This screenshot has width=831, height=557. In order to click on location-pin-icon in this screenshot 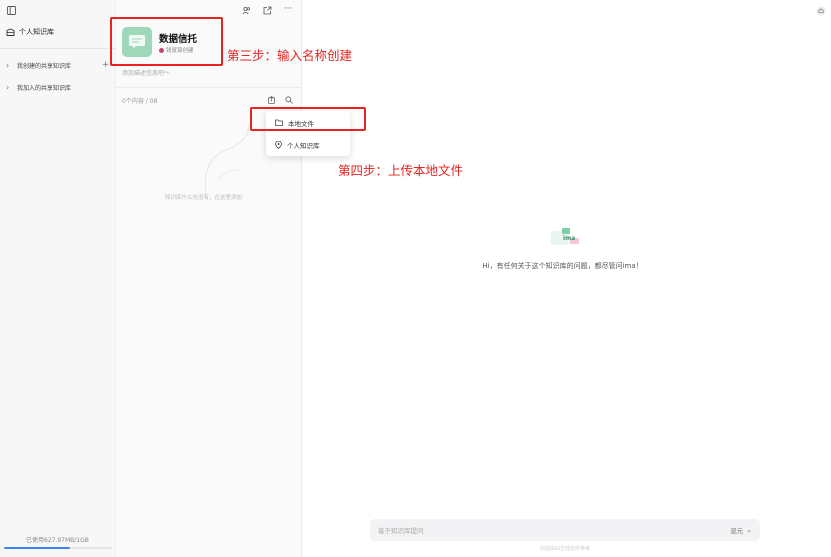, I will do `click(278, 144)`.